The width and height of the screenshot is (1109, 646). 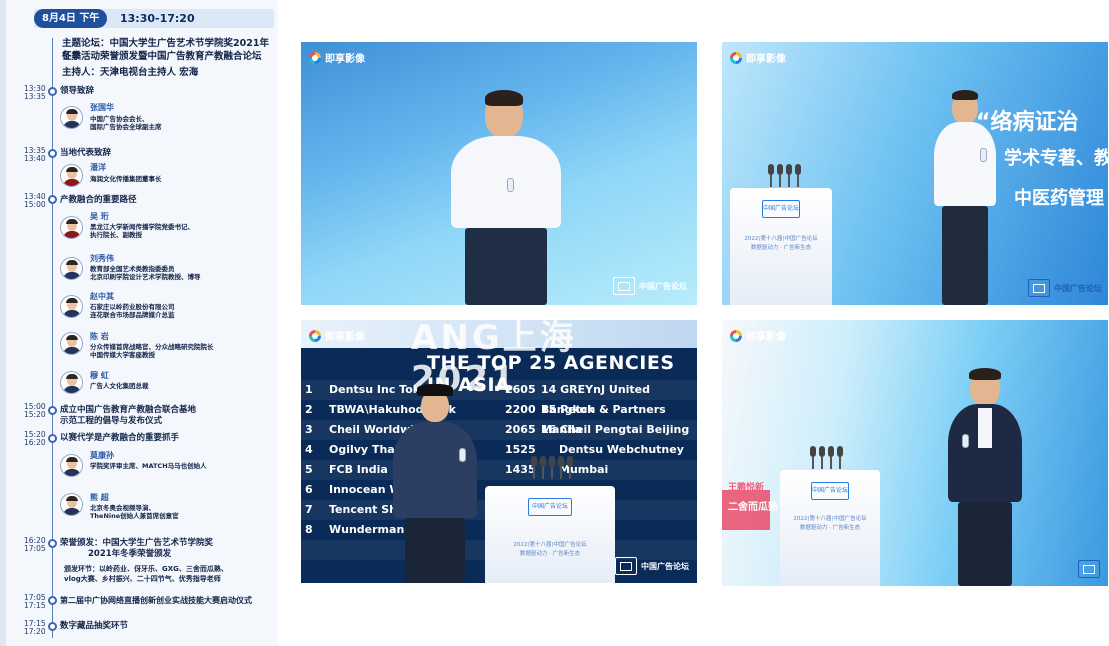 What do you see at coordinates (102, 296) in the screenshot?
I see `speaker-name: 赵中其` at bounding box center [102, 296].